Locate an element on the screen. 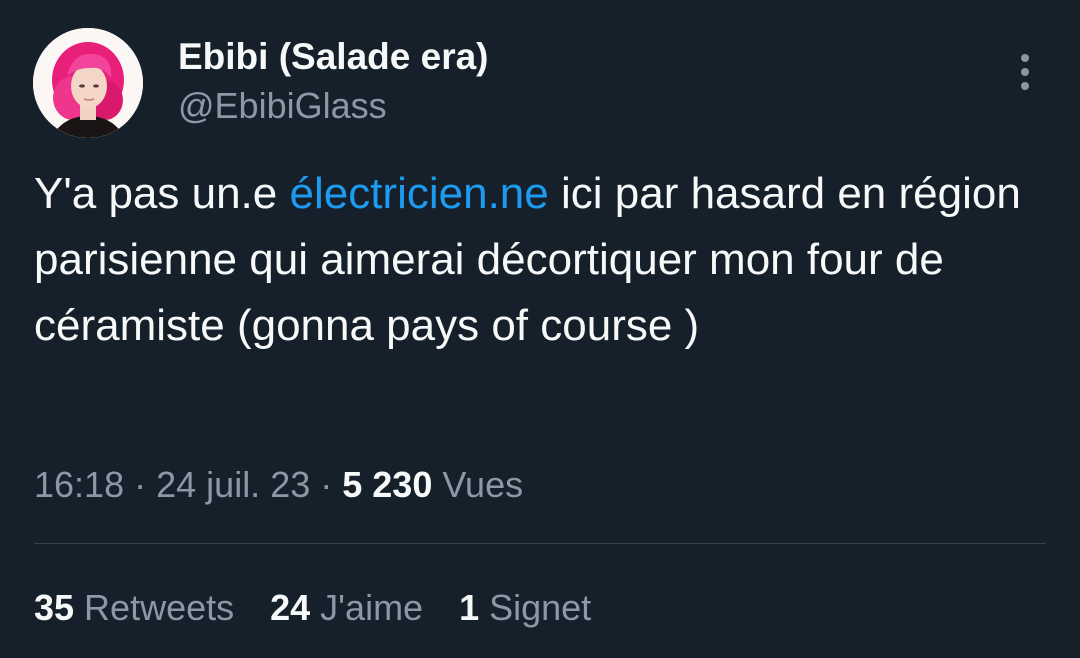 This screenshot has width=1080, height=658. tweet-date: 24 juil. 23 is located at coordinates (233, 484).